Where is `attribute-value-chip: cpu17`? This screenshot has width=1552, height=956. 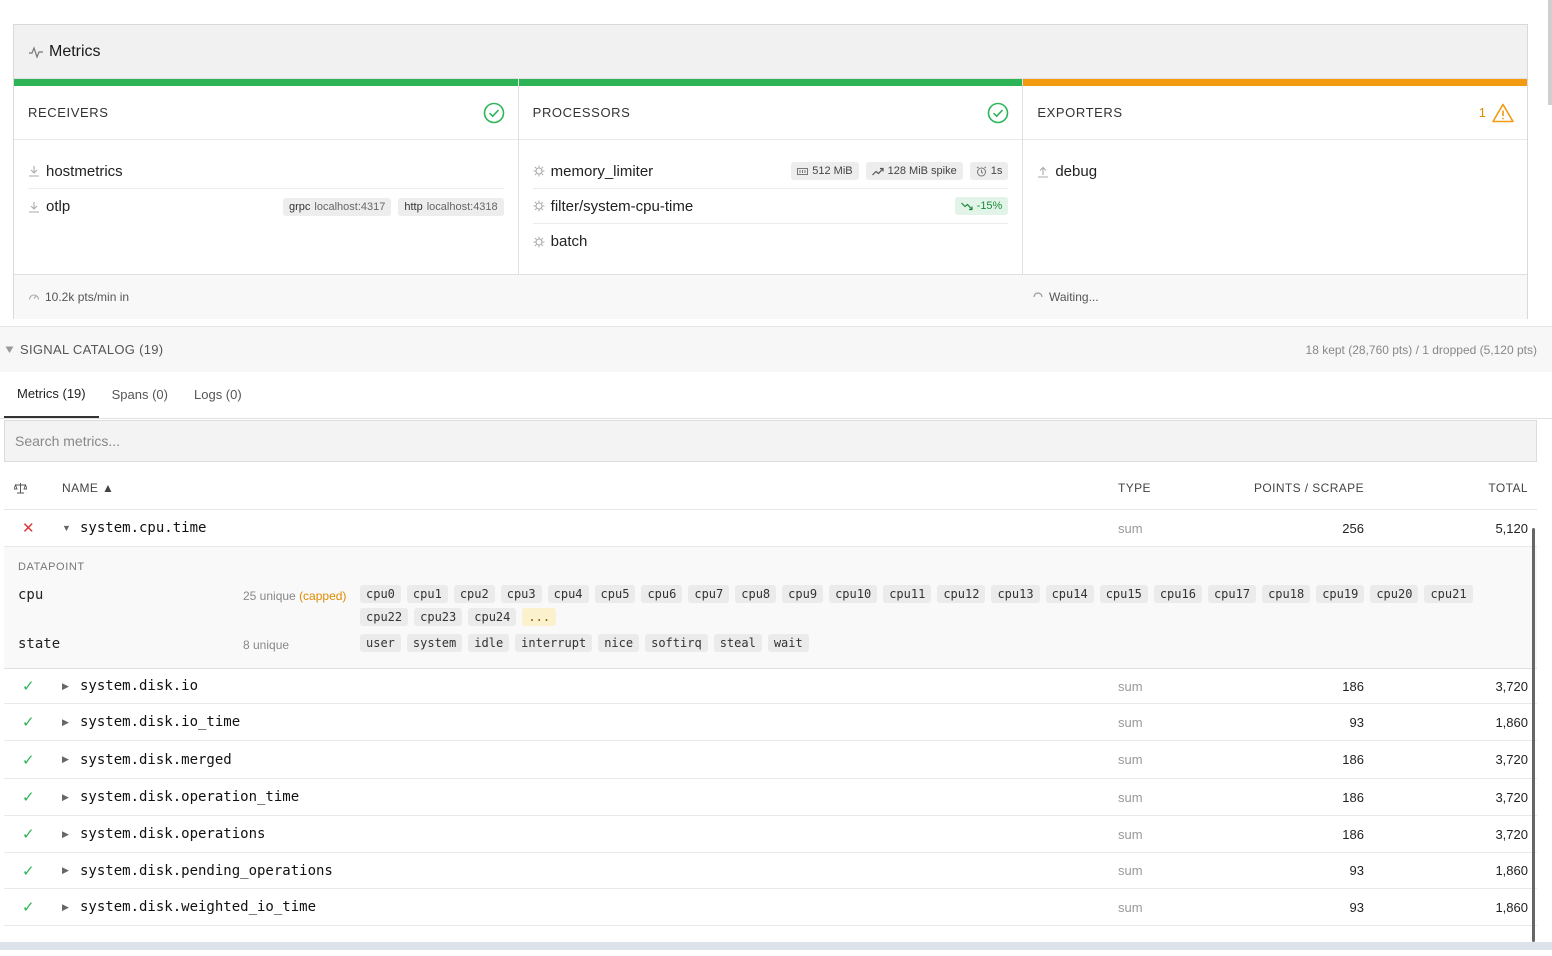
attribute-value-chip: cpu17 is located at coordinates (1232, 594).